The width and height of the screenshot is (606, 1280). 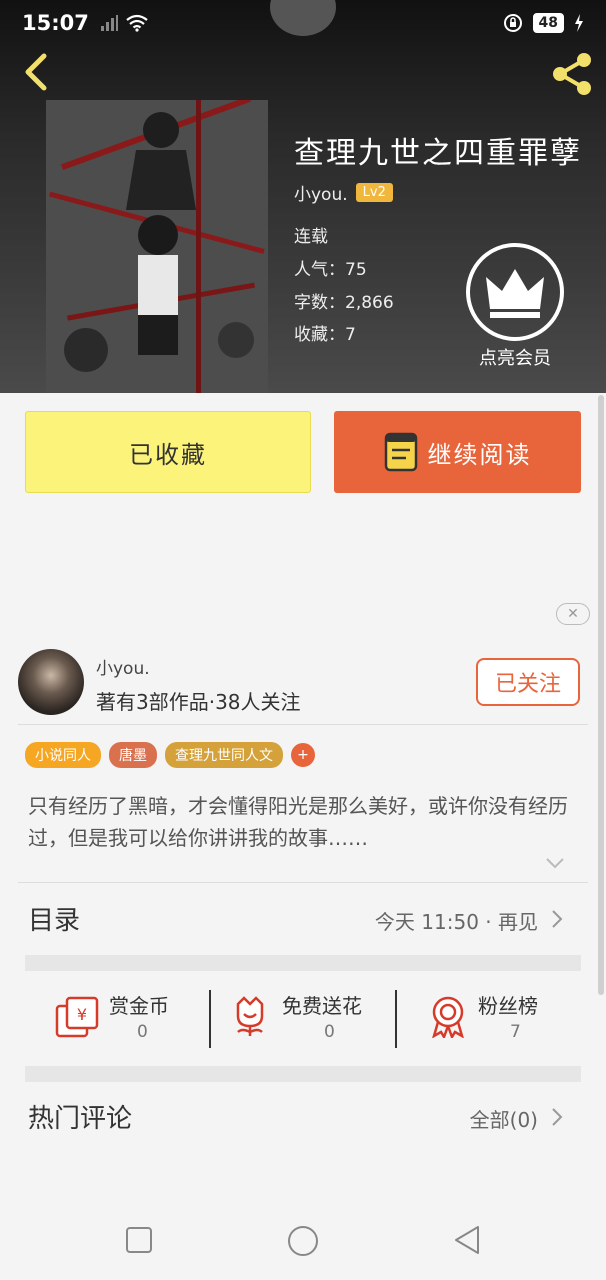 I want to click on reward-coin-button: ¥ 赏金币 0, so click(x=130, y=1019).